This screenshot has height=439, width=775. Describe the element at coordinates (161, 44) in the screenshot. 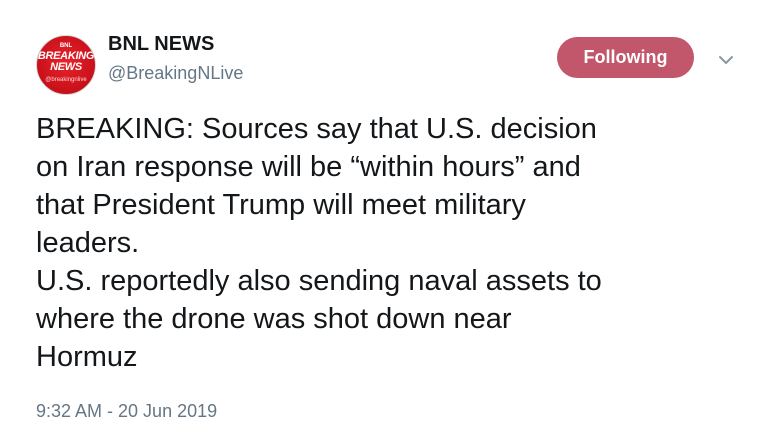

I see `display-name: BNL NEWS` at that location.